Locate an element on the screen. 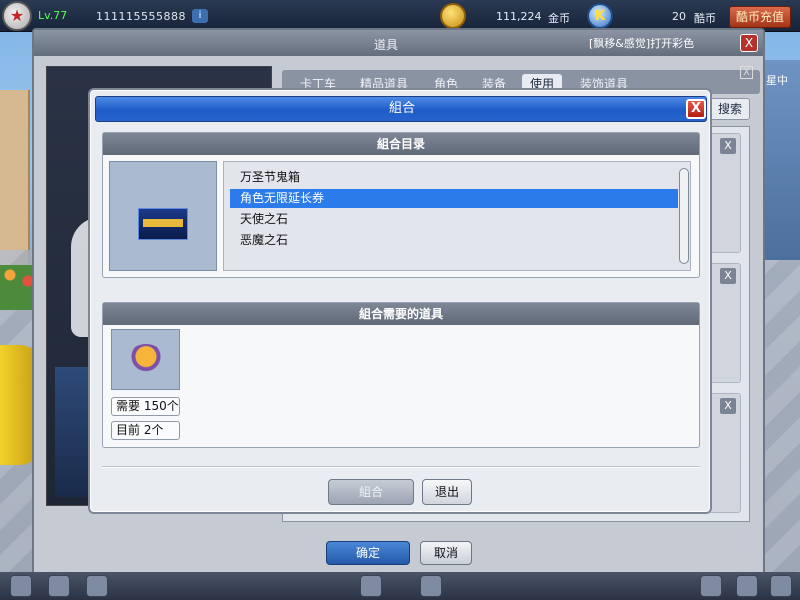 The image size is (800, 600). need-value: 150个 is located at coordinates (161, 406).